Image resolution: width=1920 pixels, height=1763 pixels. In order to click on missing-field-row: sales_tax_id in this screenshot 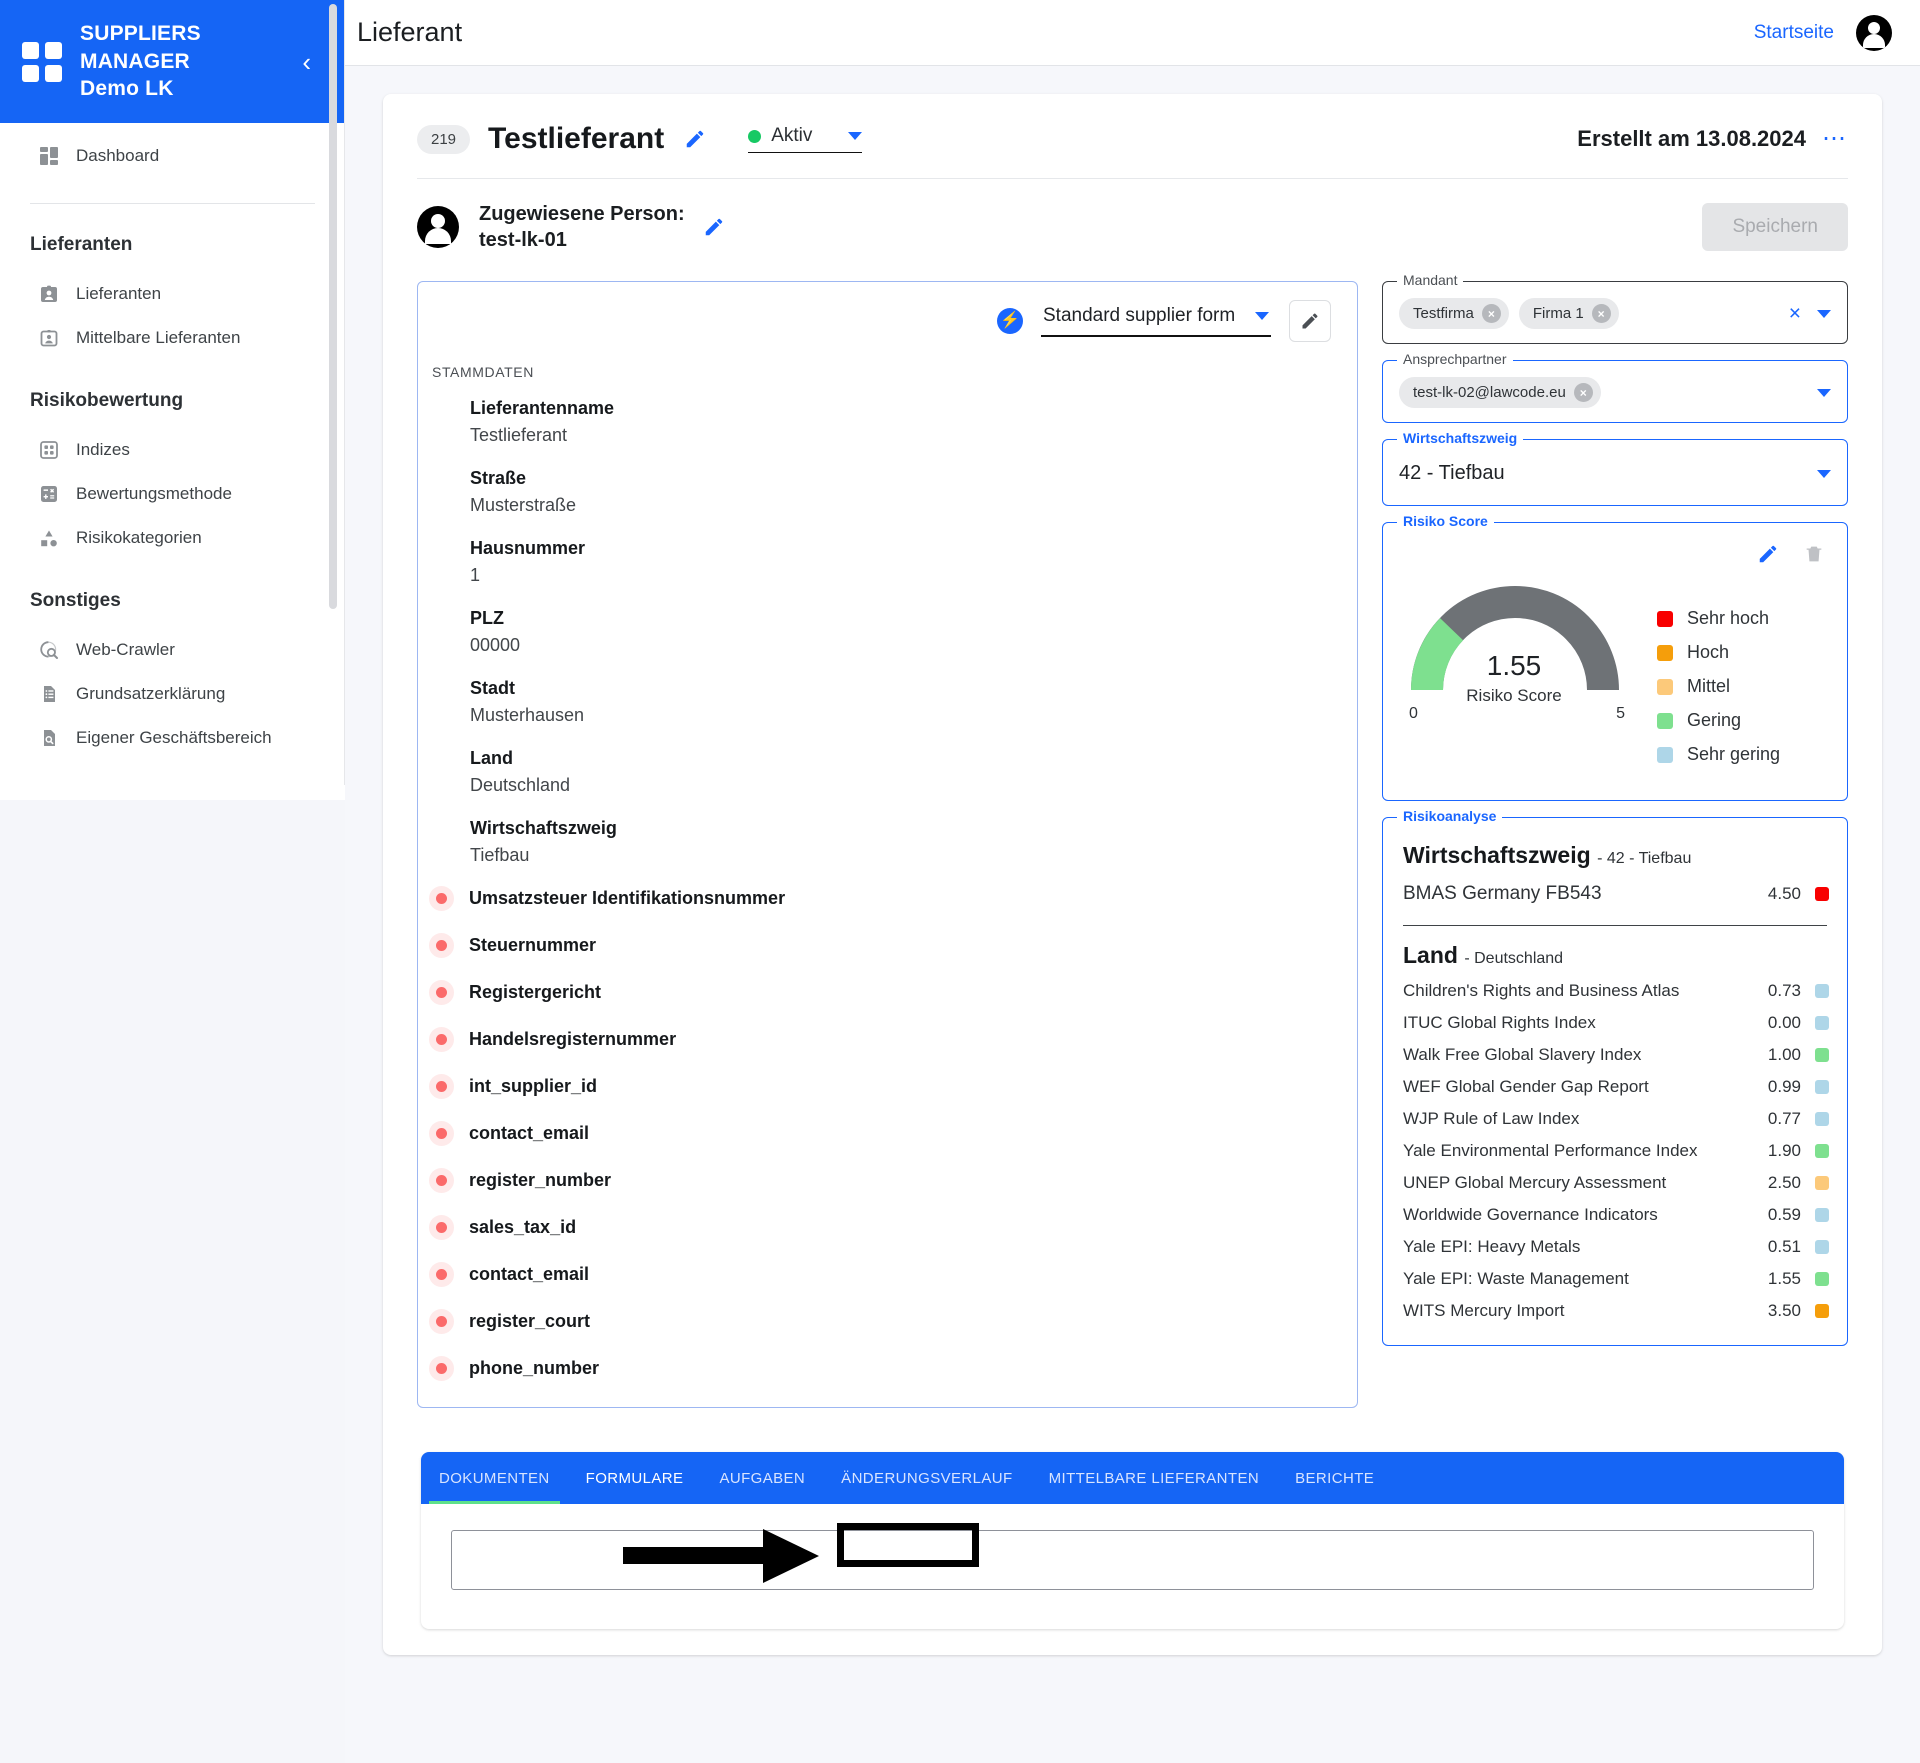, I will do `click(896, 1227)`.